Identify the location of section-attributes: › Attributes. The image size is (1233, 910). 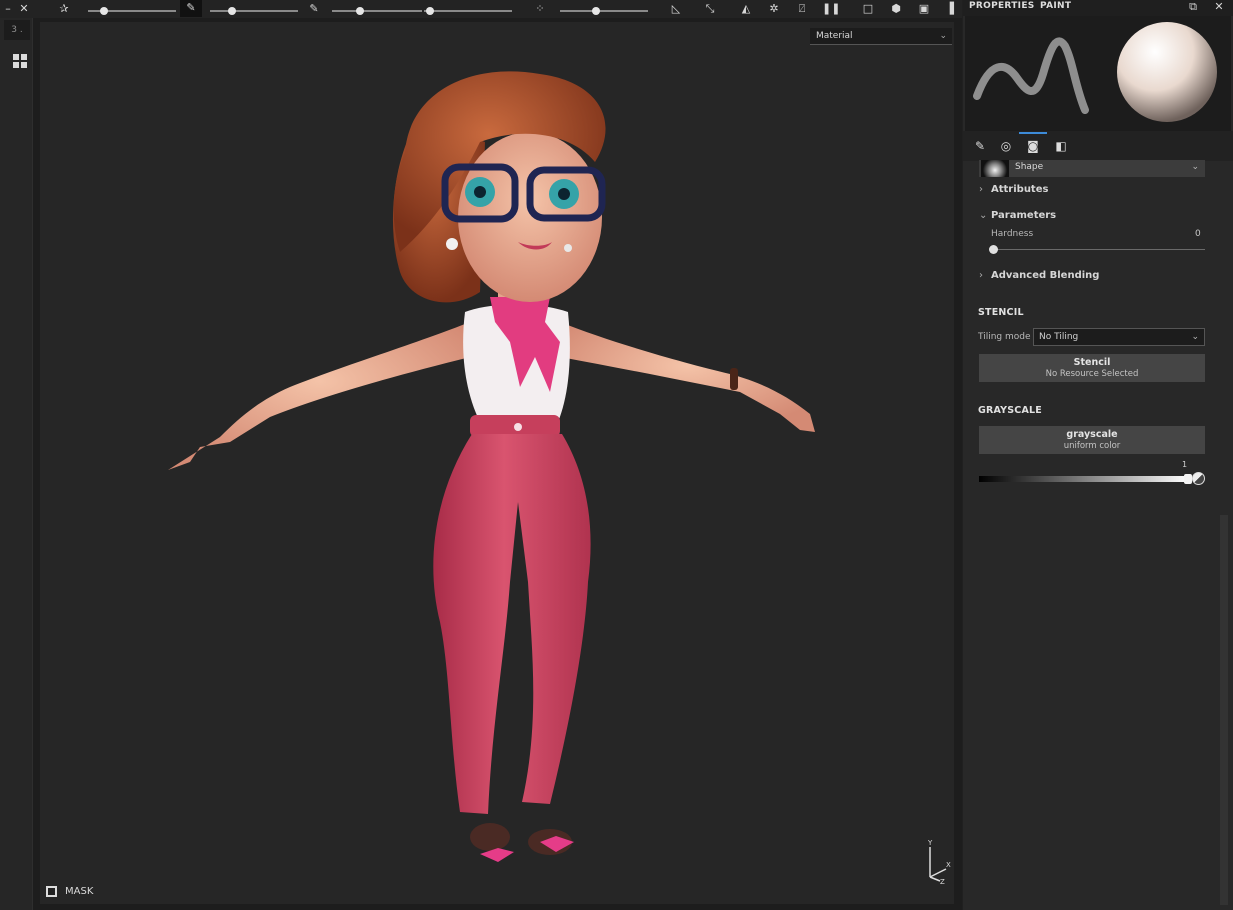
(1013, 189).